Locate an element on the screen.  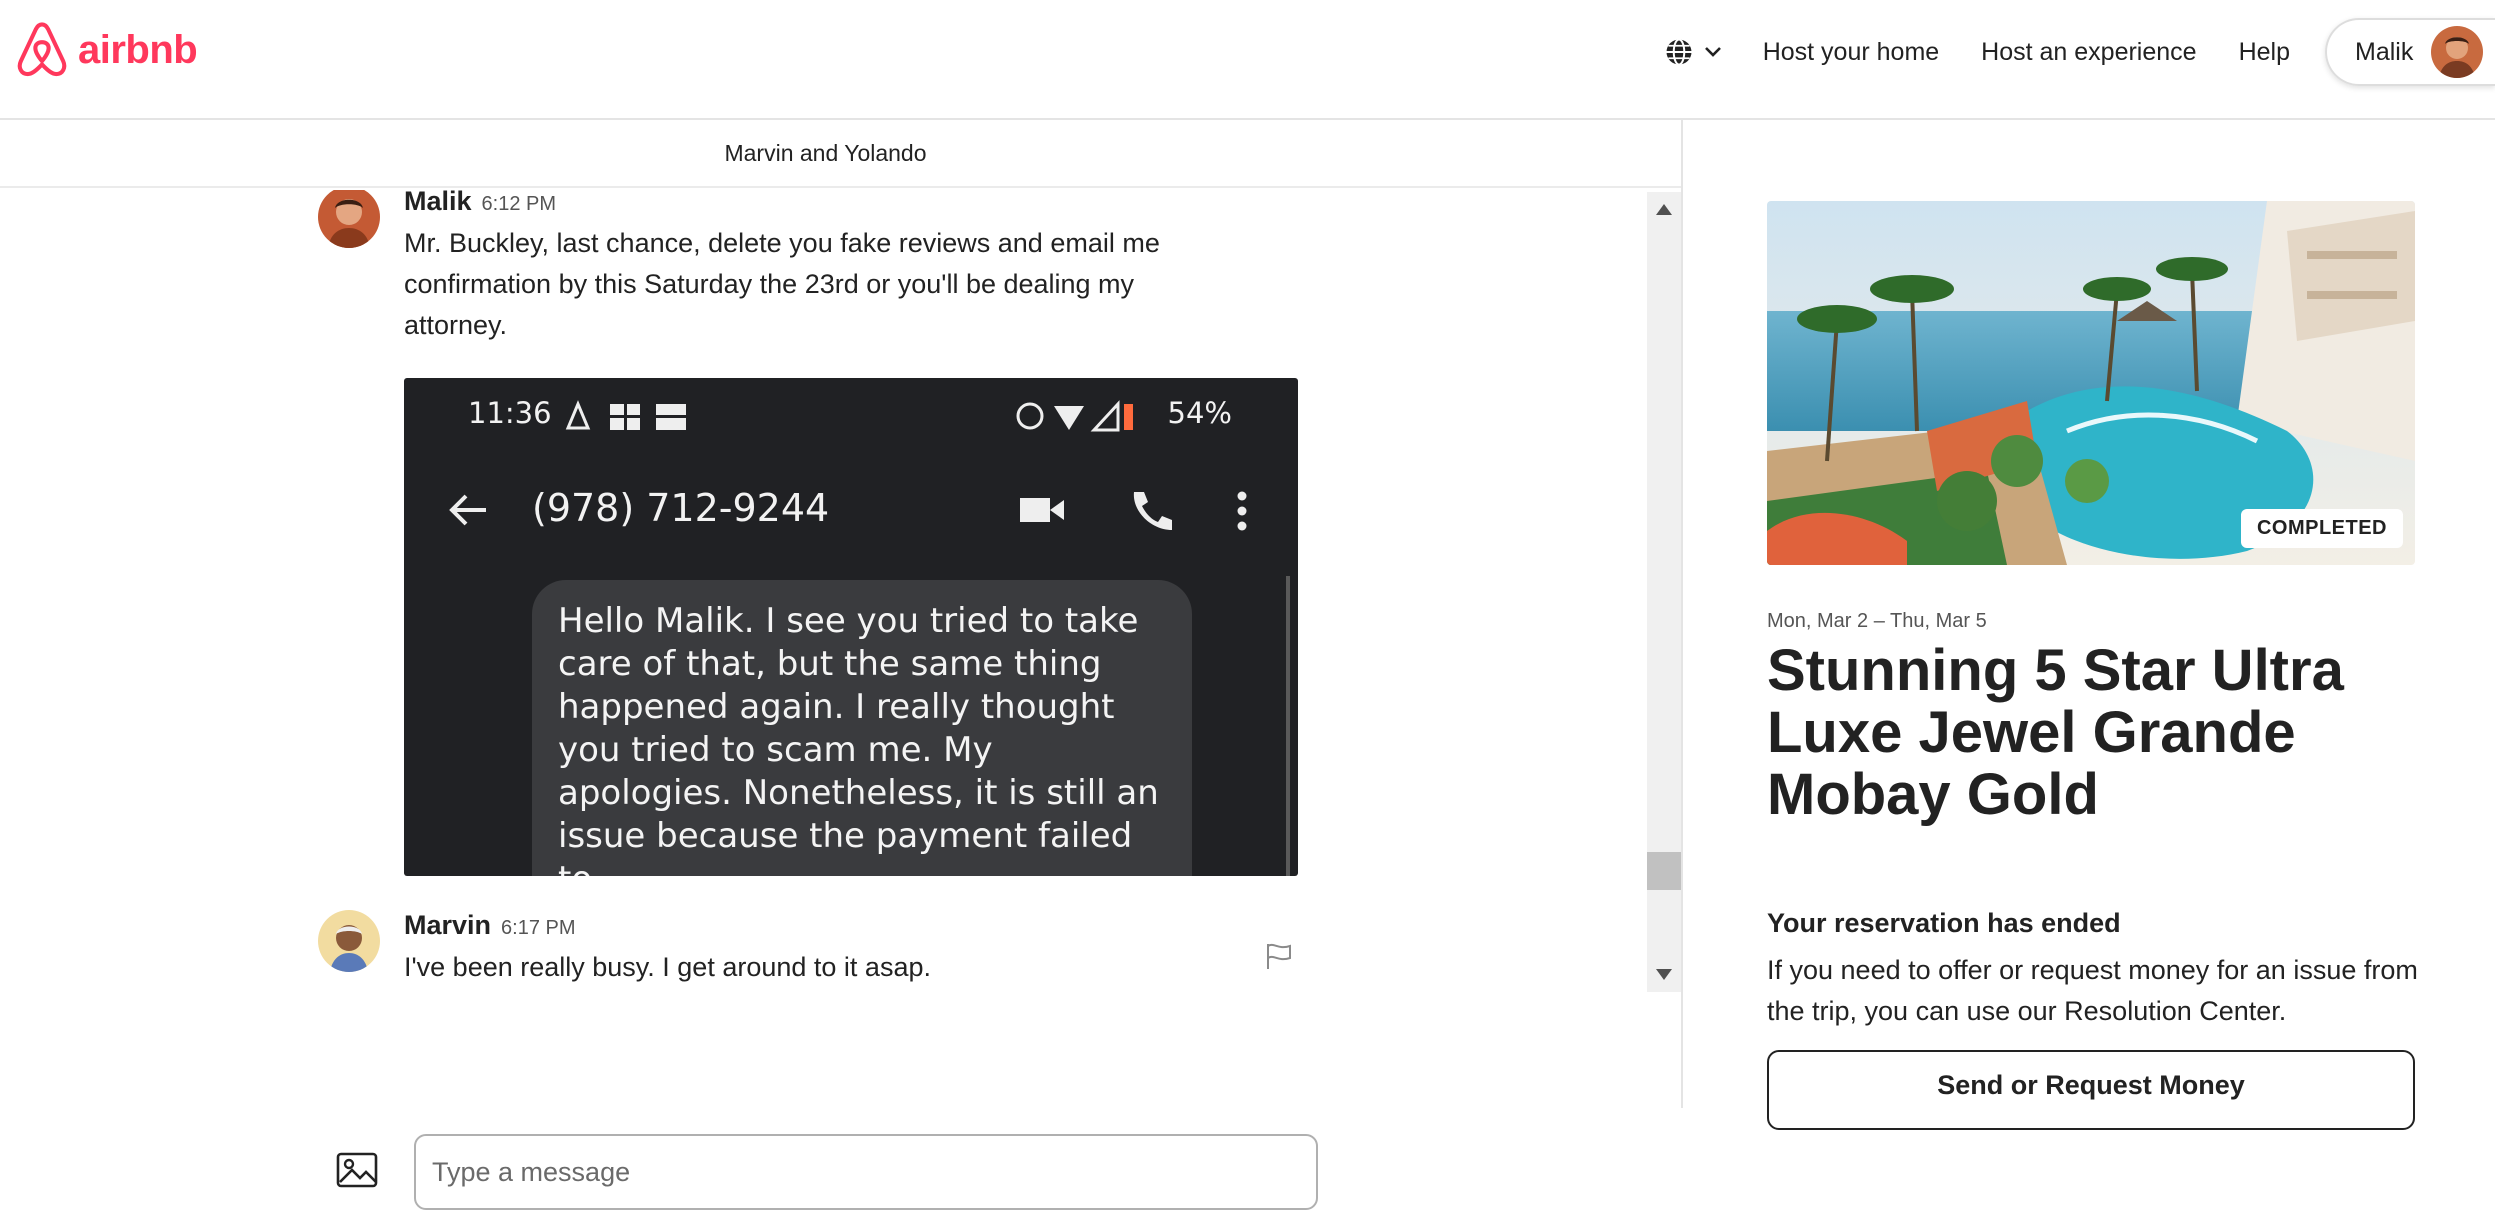
message-time: 6:17 PM is located at coordinates (538, 928).